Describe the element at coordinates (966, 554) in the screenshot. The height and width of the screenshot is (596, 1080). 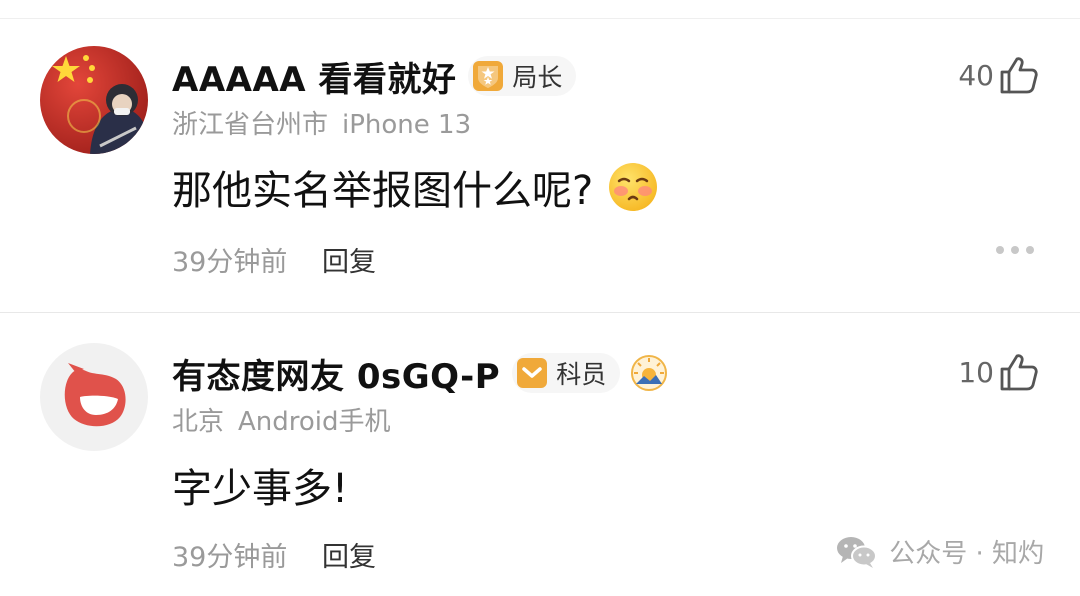
I see `watermark-text: 公众号 · 知灼` at that location.